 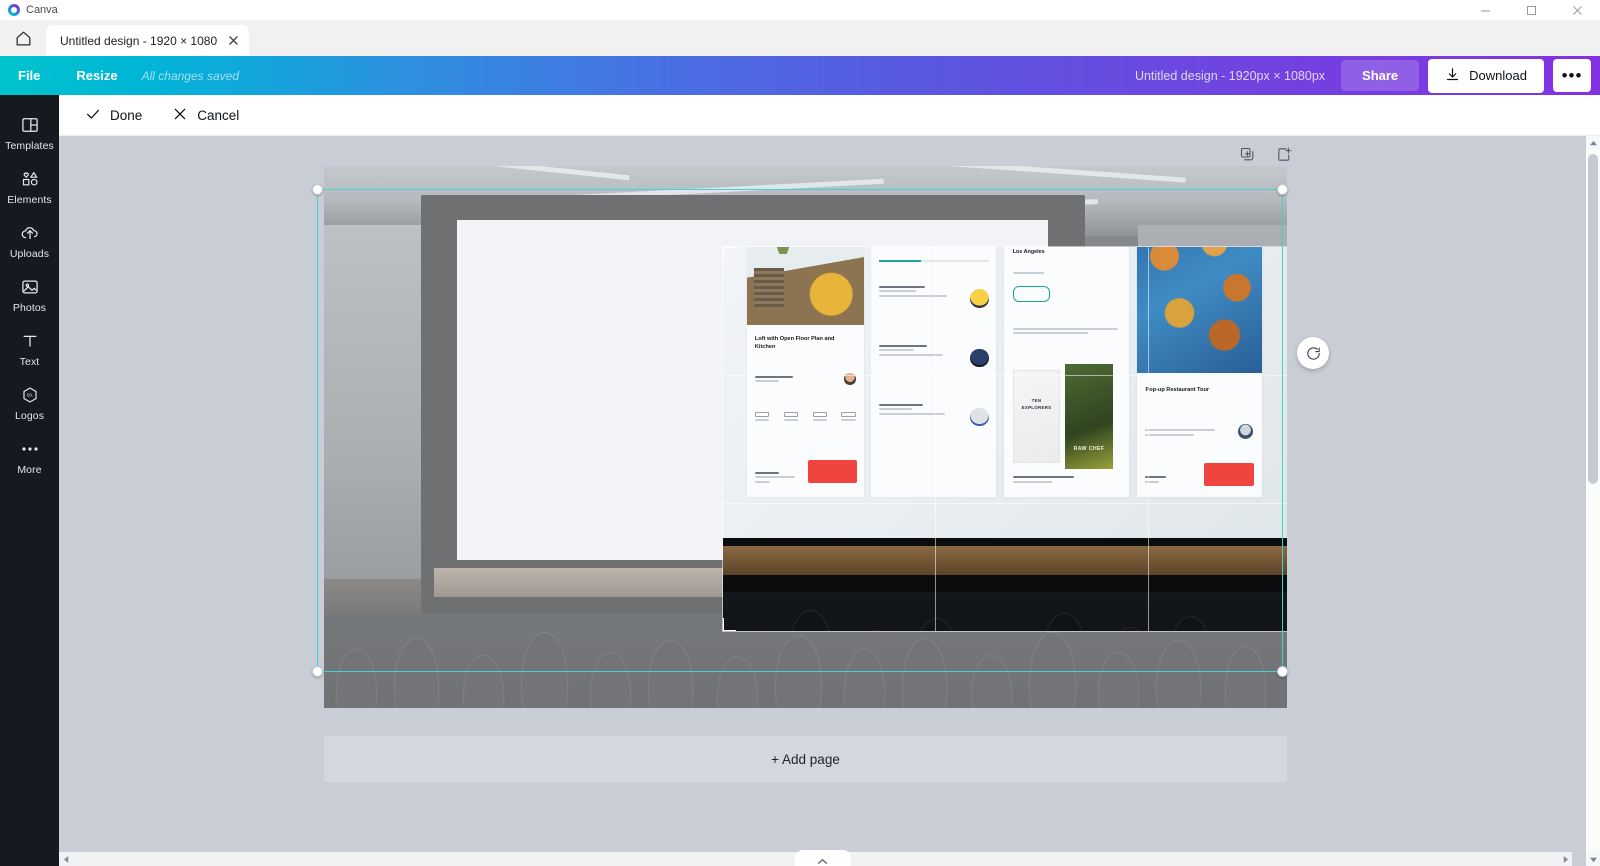 I want to click on save-status: All changes saved, so click(x=190, y=75).